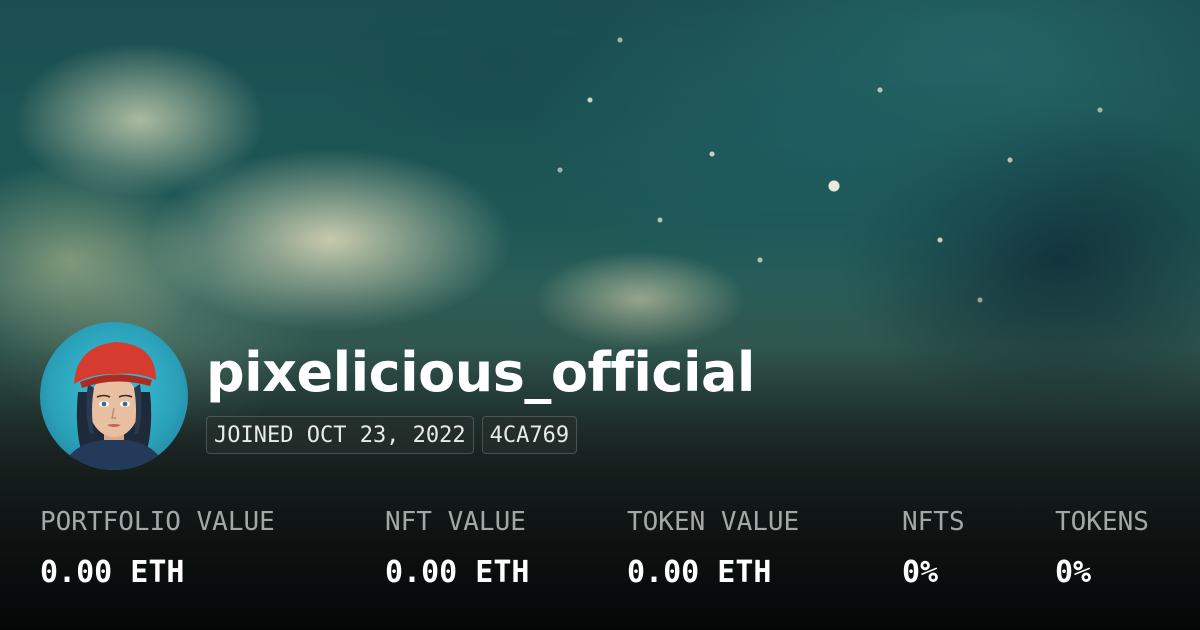 This screenshot has height=630, width=1200. I want to click on avatar-portrait-icon, so click(114, 406).